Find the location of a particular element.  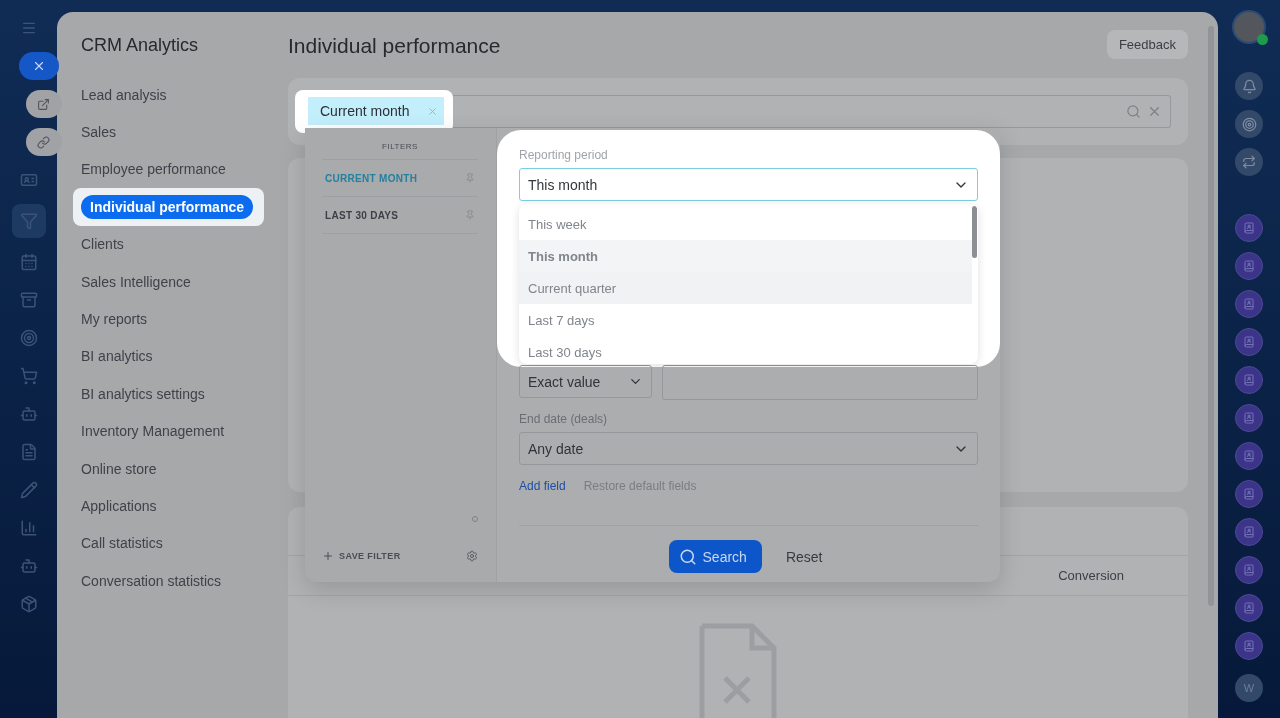

filter-chip: Current month is located at coordinates (376, 111).